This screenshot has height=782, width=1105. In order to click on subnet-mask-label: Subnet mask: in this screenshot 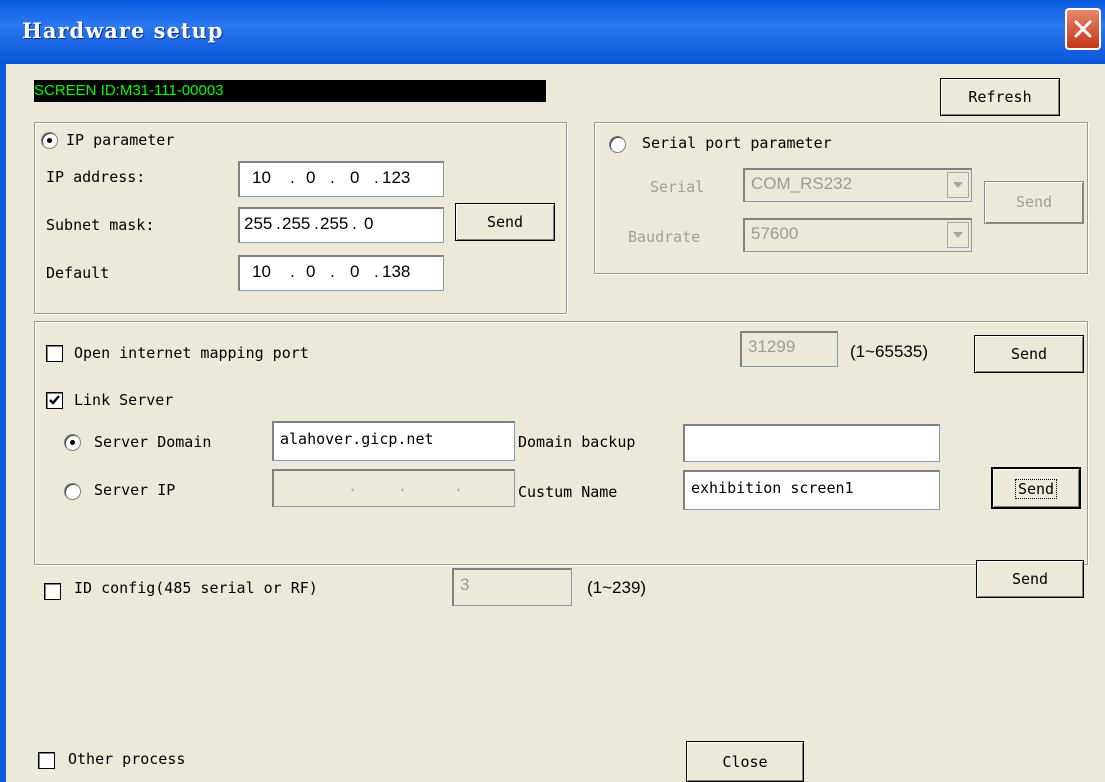, I will do `click(100, 225)`.